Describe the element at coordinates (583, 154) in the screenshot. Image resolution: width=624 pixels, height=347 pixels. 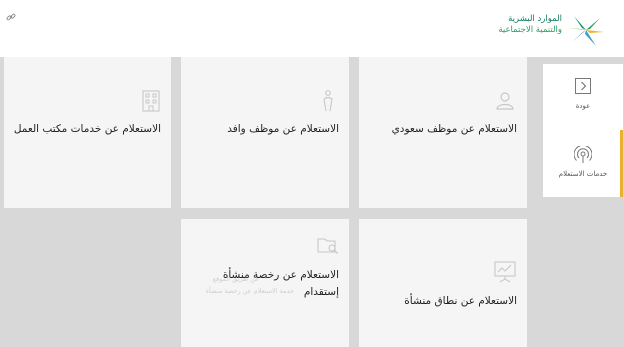
I see `broadcast-icon` at that location.